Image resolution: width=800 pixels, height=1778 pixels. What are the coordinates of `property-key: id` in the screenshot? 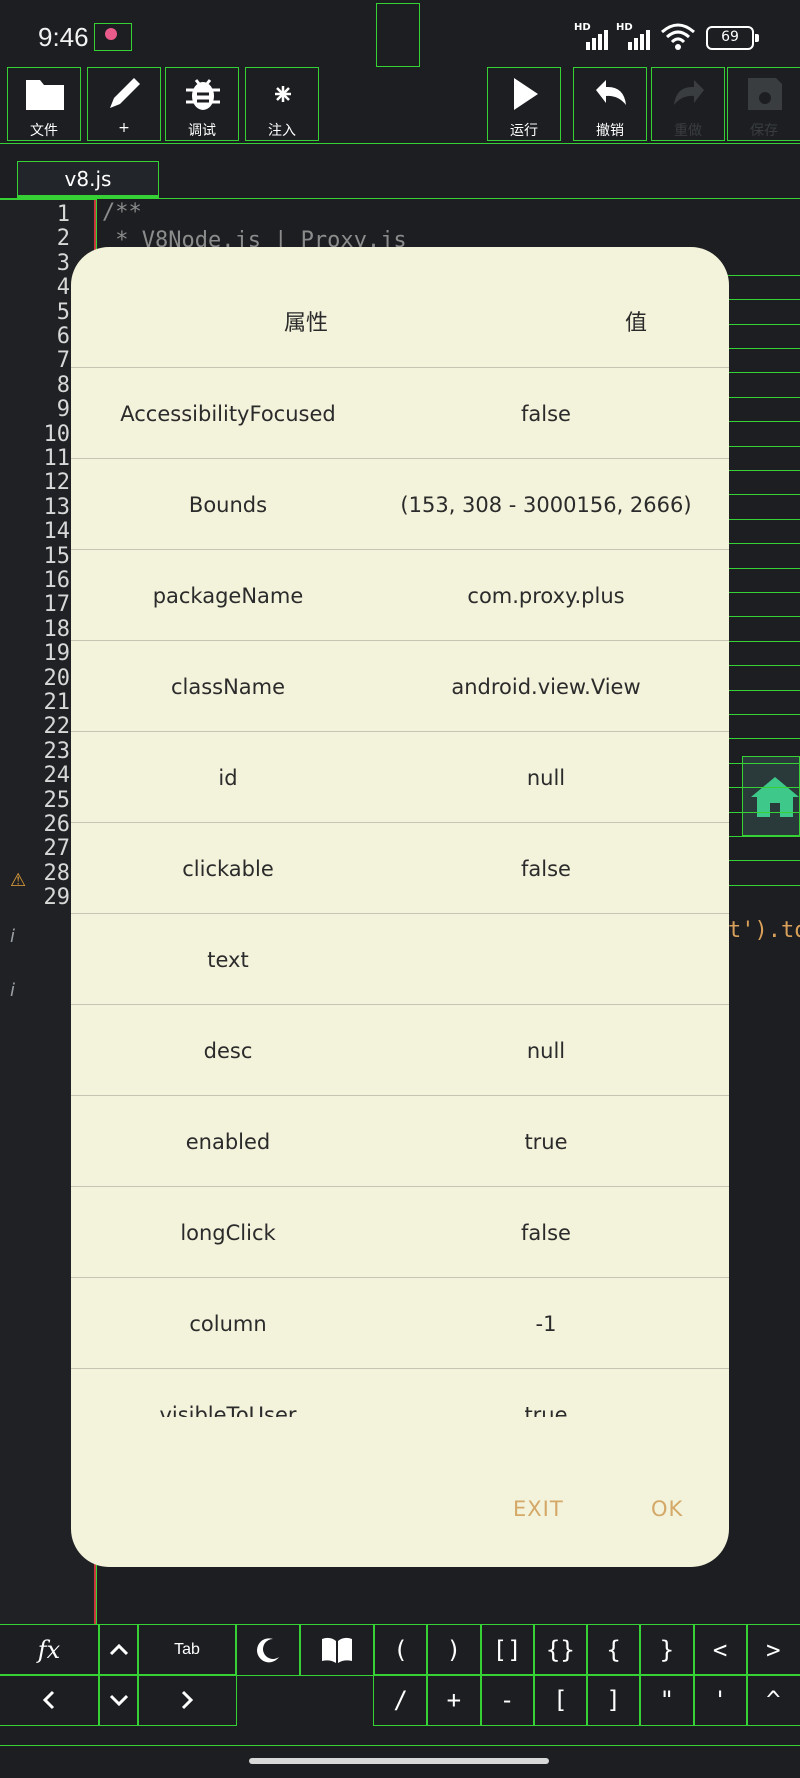 It's located at (228, 778).